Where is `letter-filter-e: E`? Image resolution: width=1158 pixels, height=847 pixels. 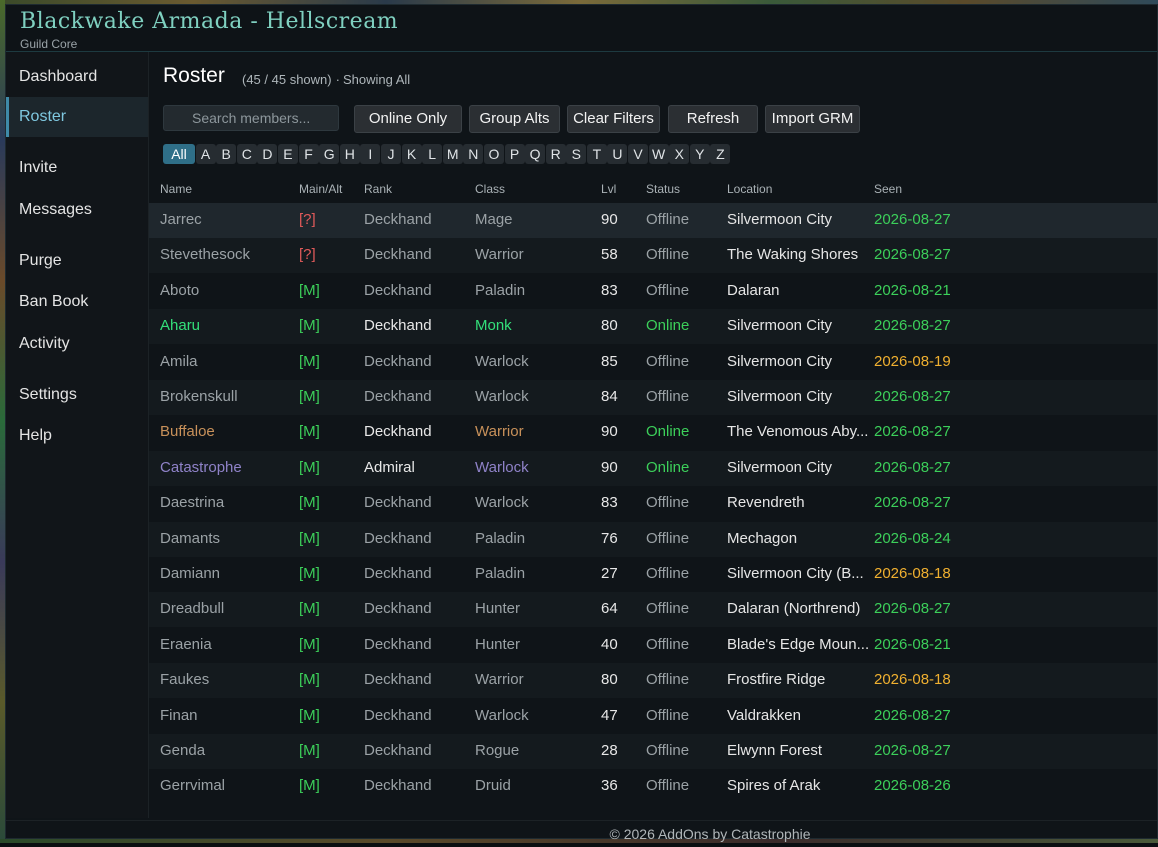 letter-filter-e: E is located at coordinates (287, 154).